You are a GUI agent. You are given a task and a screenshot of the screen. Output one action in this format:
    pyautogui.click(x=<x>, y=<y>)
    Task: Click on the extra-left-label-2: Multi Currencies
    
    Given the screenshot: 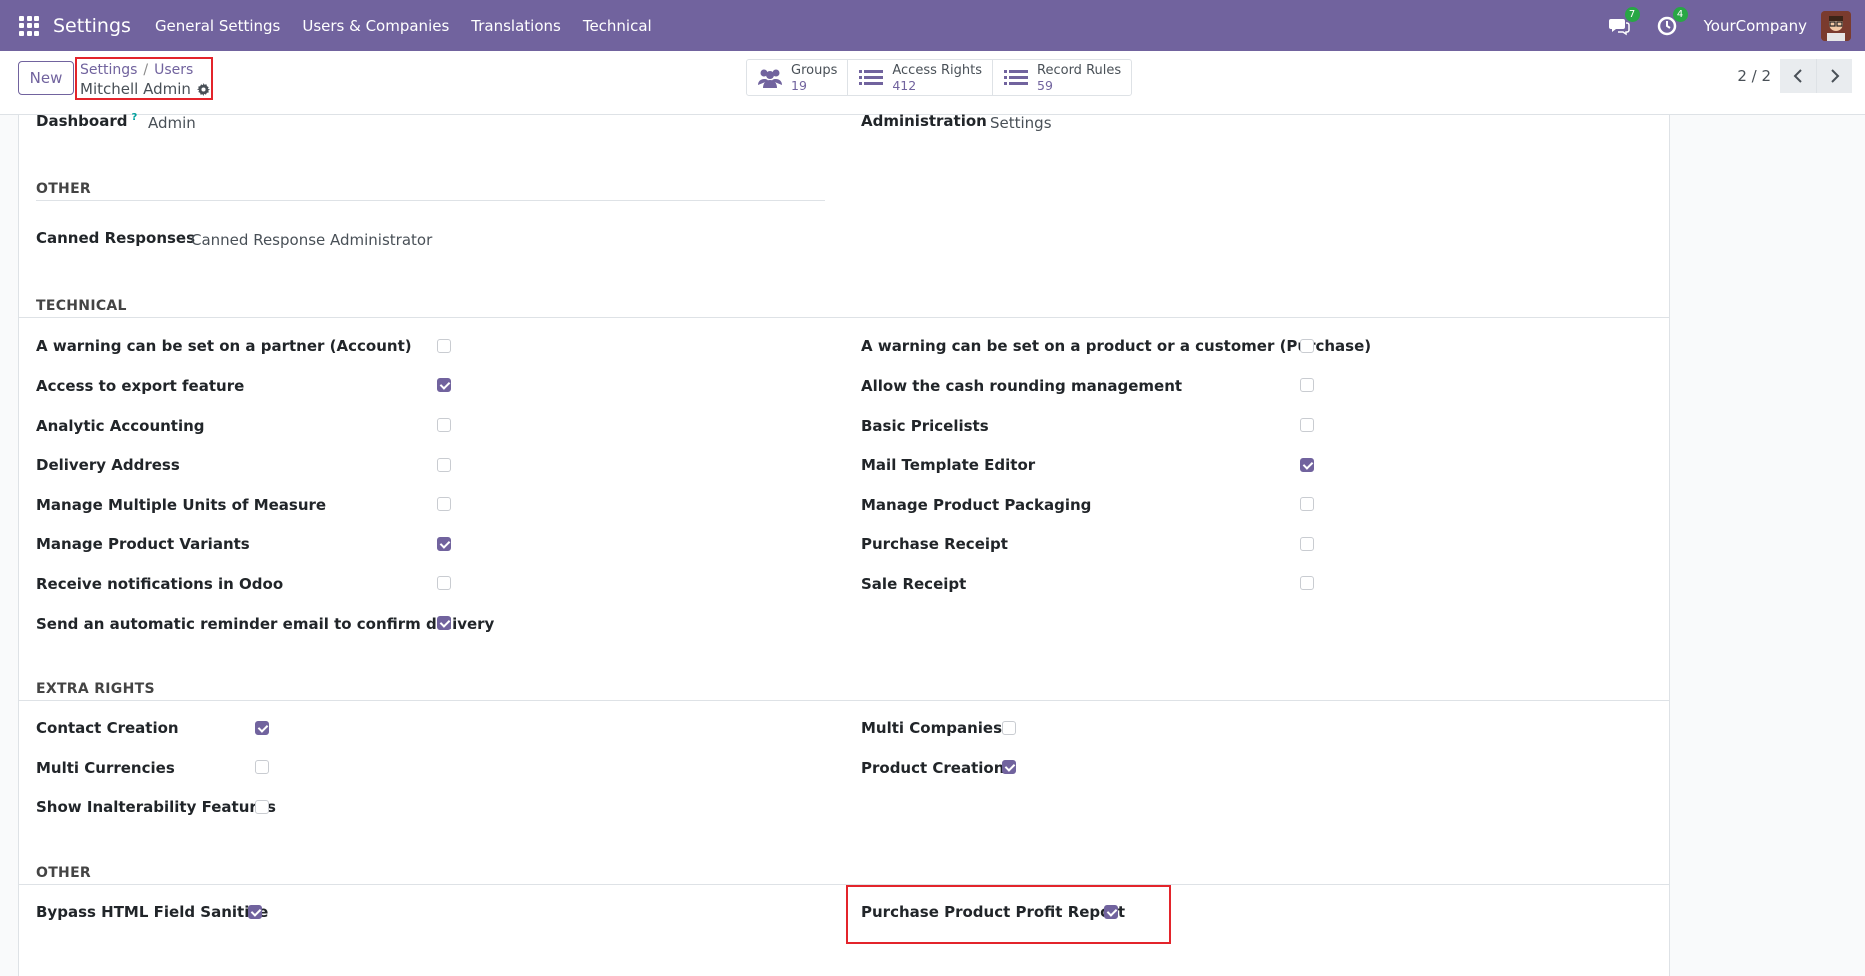 What is the action you would take?
    pyautogui.click(x=105, y=768)
    